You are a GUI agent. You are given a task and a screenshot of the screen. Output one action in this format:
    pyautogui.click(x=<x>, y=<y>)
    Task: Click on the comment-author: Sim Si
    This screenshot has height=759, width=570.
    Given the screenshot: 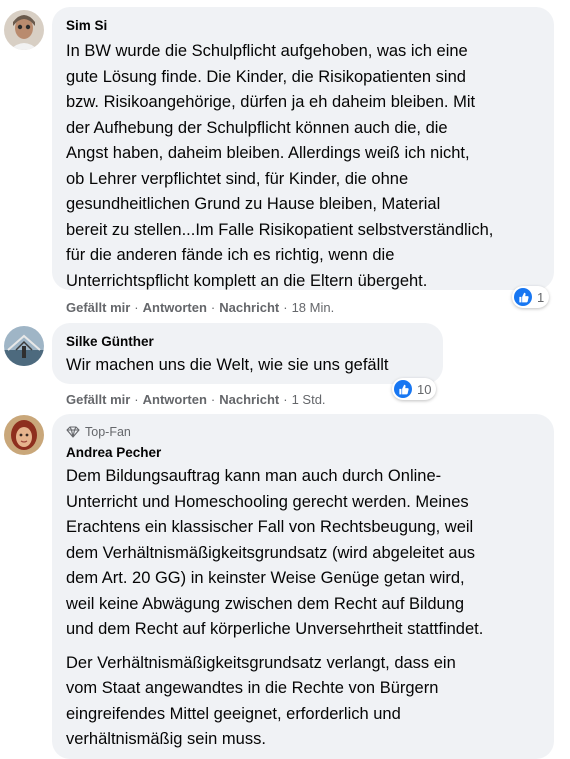 What is the action you would take?
    pyautogui.click(x=304, y=26)
    